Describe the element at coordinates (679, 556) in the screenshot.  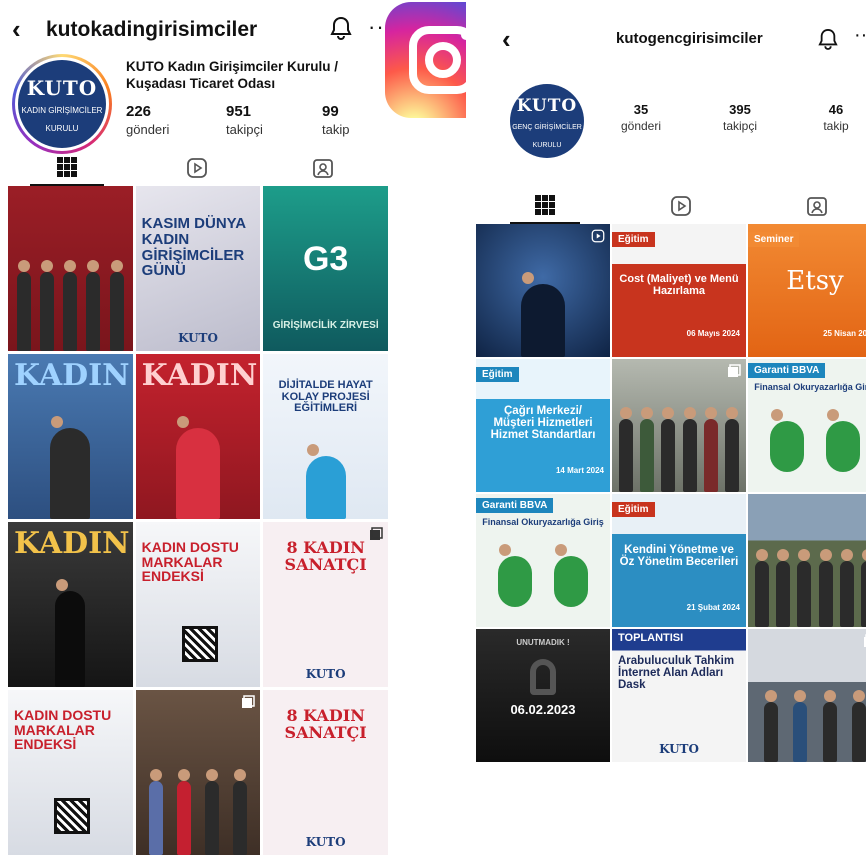
I see `post-title: Kendini Yönetme ve Öz Yönetim Becerileri` at that location.